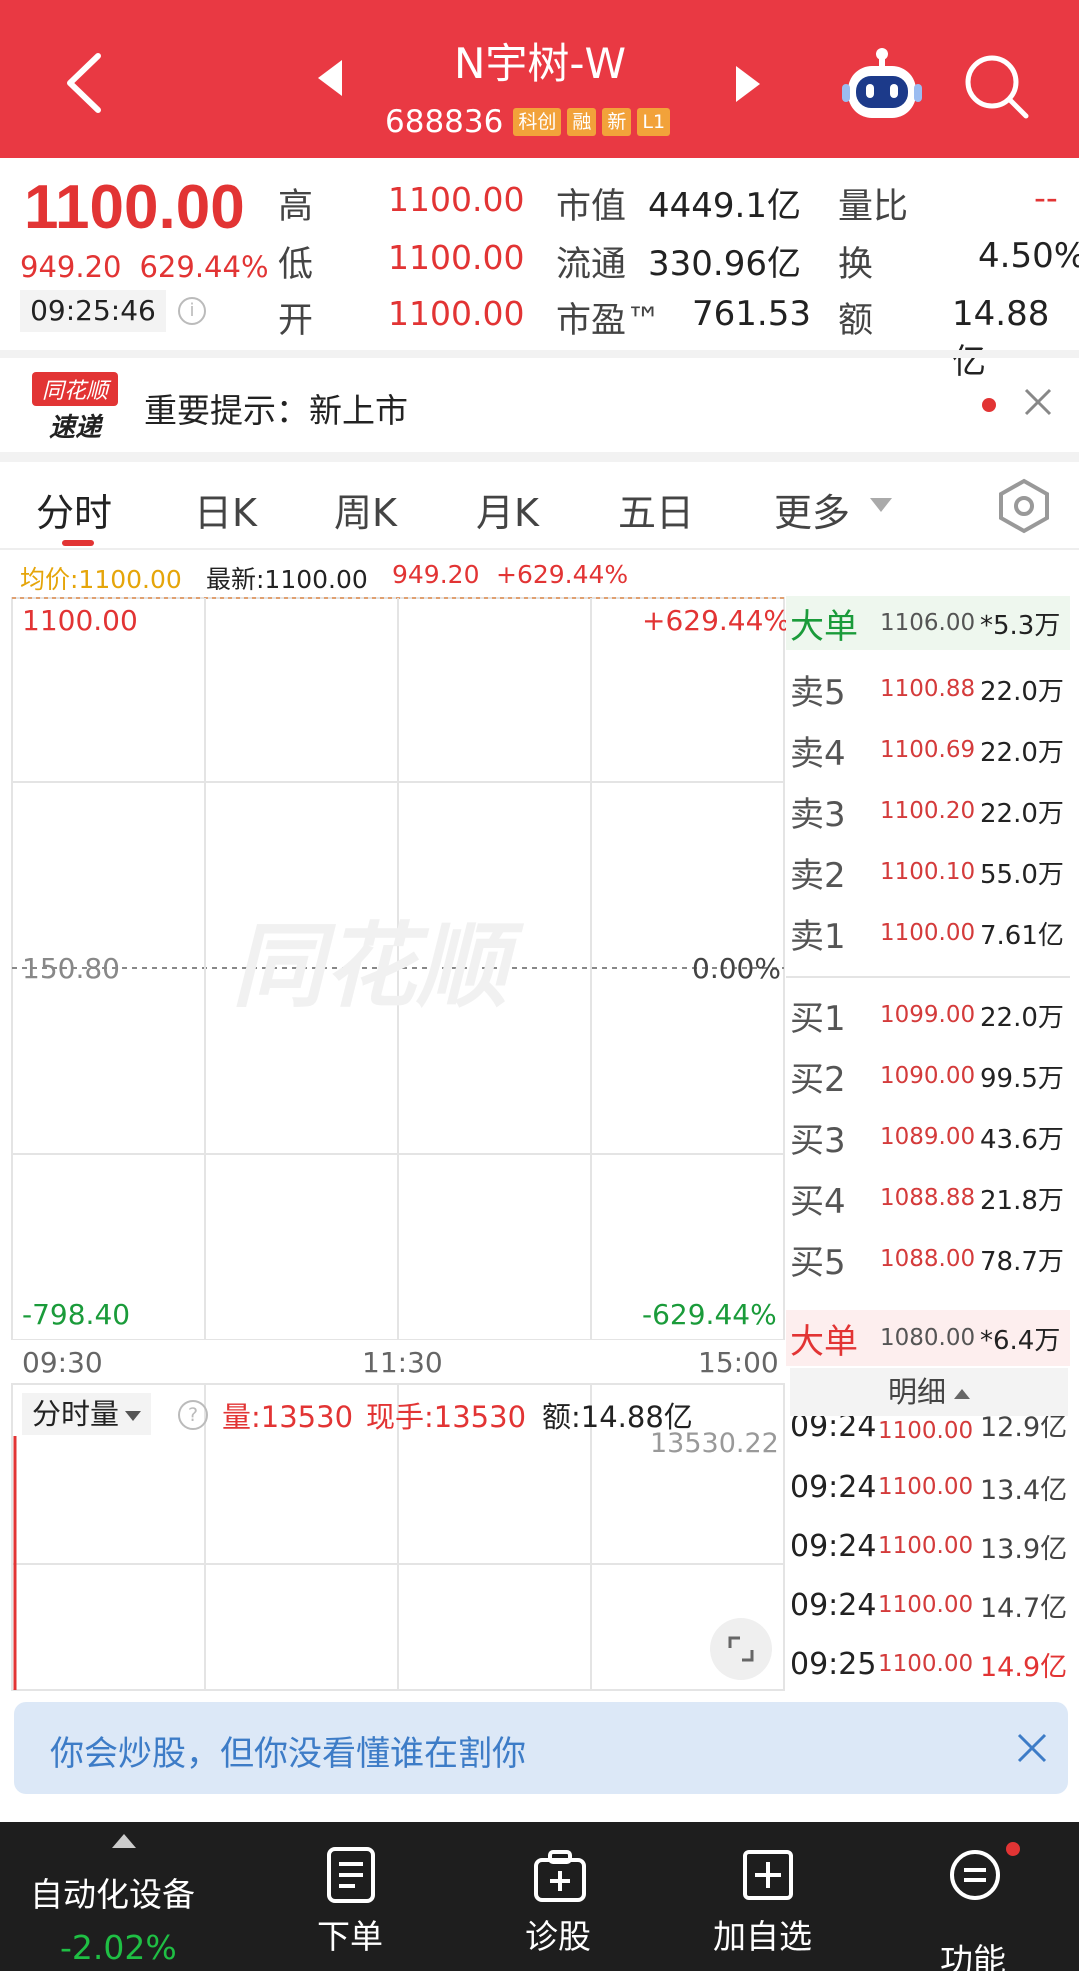  I want to click on brand-news-logo: 同花顺 速递, so click(75, 407).